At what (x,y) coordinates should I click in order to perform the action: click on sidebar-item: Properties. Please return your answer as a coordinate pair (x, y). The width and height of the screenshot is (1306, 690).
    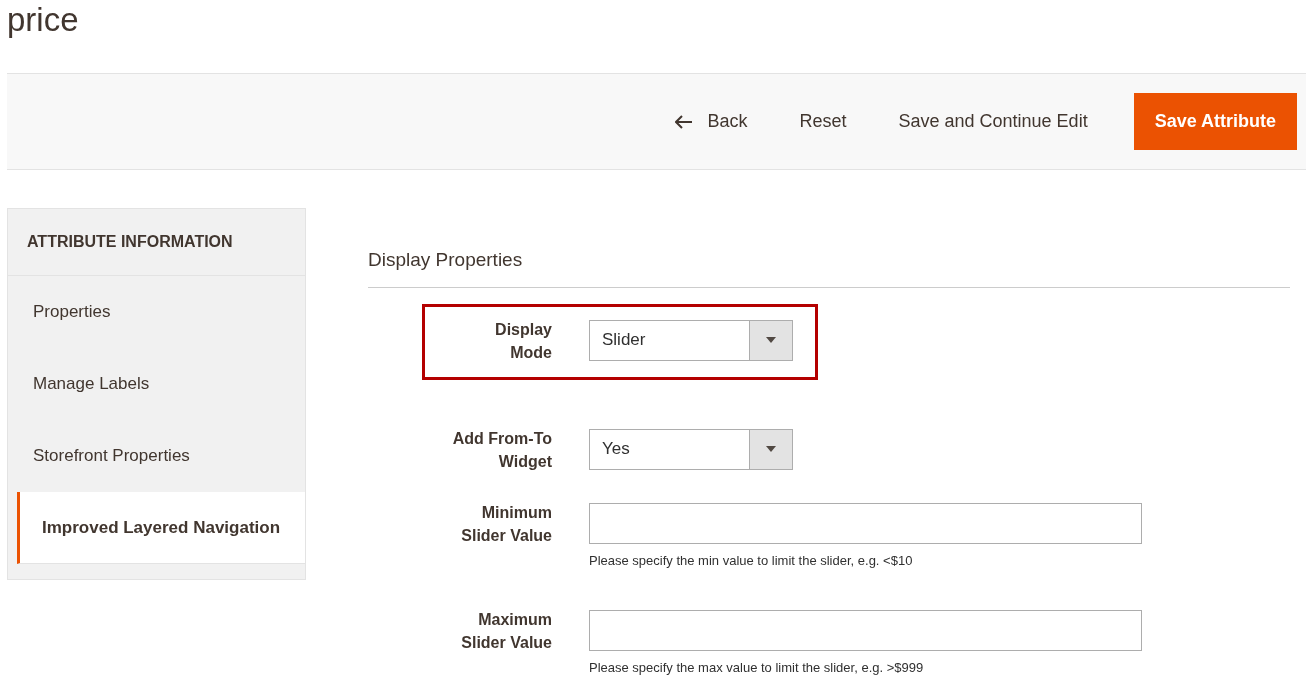
    Looking at the image, I should click on (156, 312).